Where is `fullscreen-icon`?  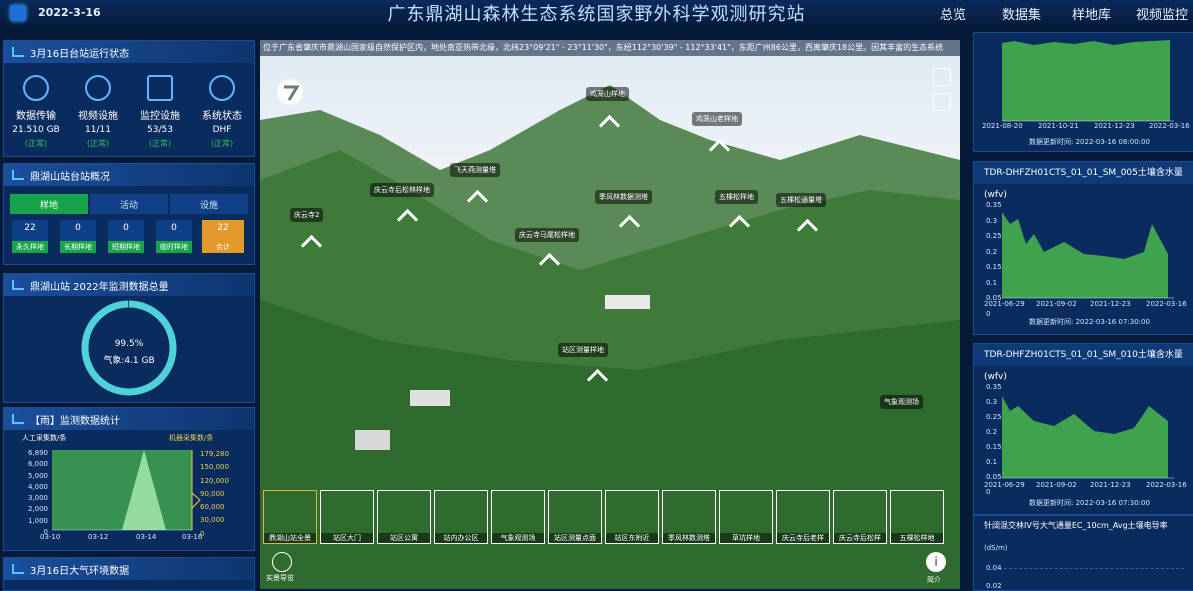
fullscreen-icon is located at coordinates (942, 77).